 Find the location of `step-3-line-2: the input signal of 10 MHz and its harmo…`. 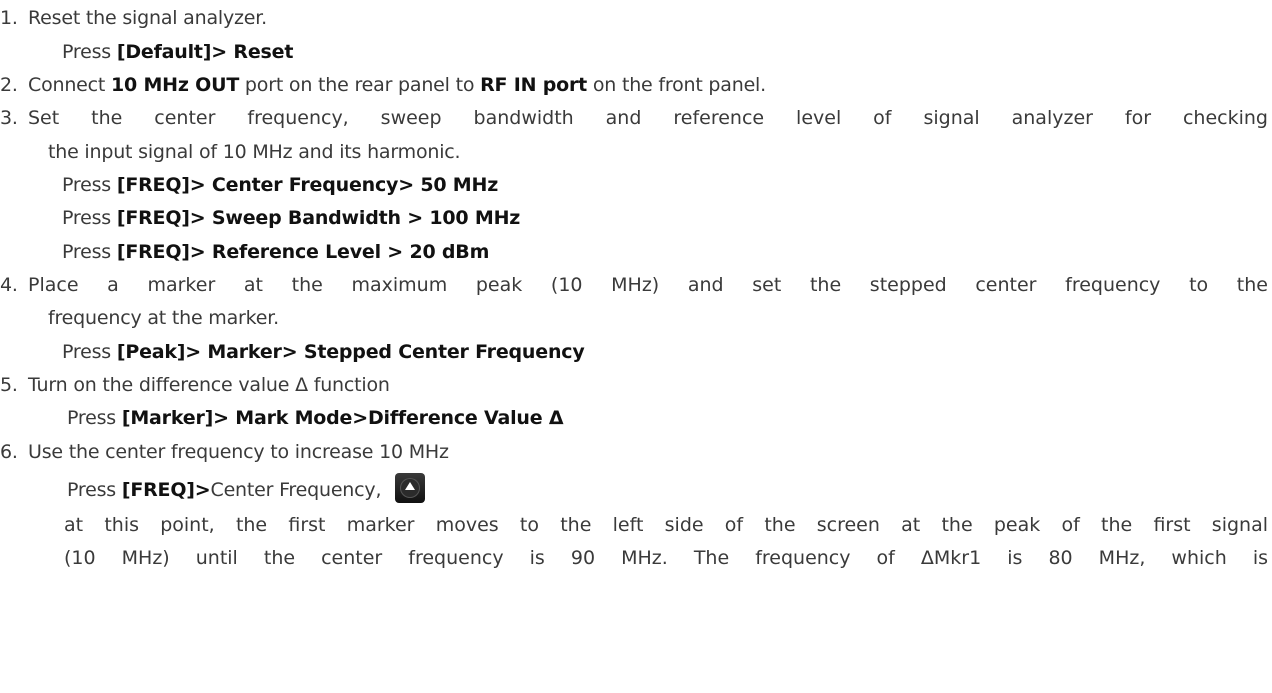

step-3-line-2: the input signal of 10 MHz and its harmo… is located at coordinates (254, 152).